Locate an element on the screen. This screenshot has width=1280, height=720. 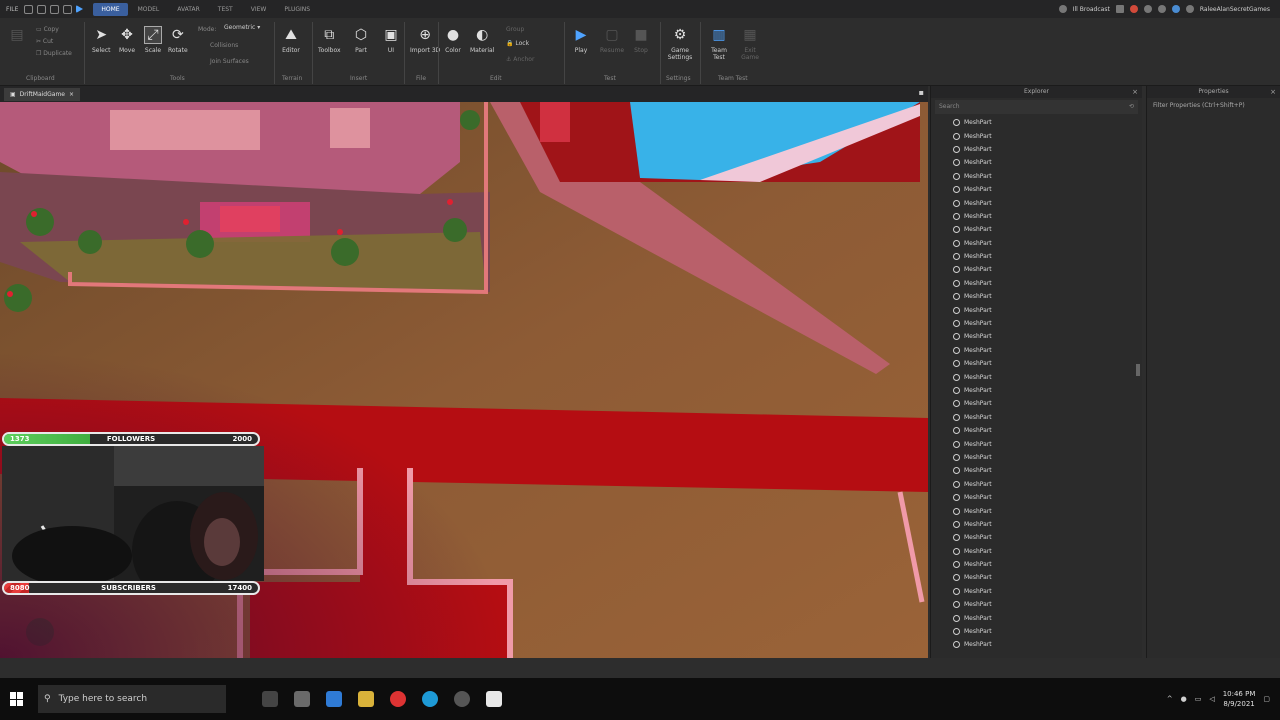
tab-test: TEST is located at coordinates (225, 9).